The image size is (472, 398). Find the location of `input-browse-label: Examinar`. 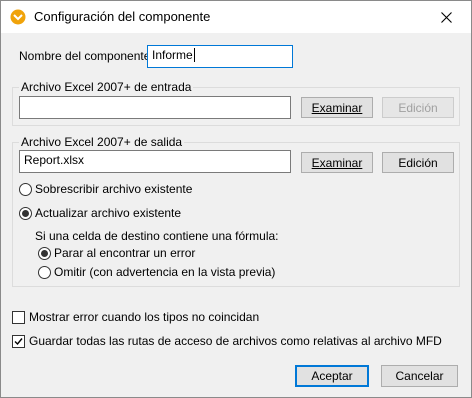

input-browse-label: Examinar is located at coordinates (337, 107).